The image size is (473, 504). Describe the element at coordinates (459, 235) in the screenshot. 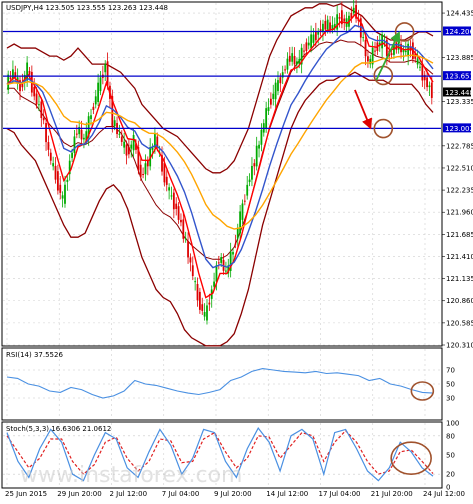

I see `y-tick-label: 121.685` at that location.